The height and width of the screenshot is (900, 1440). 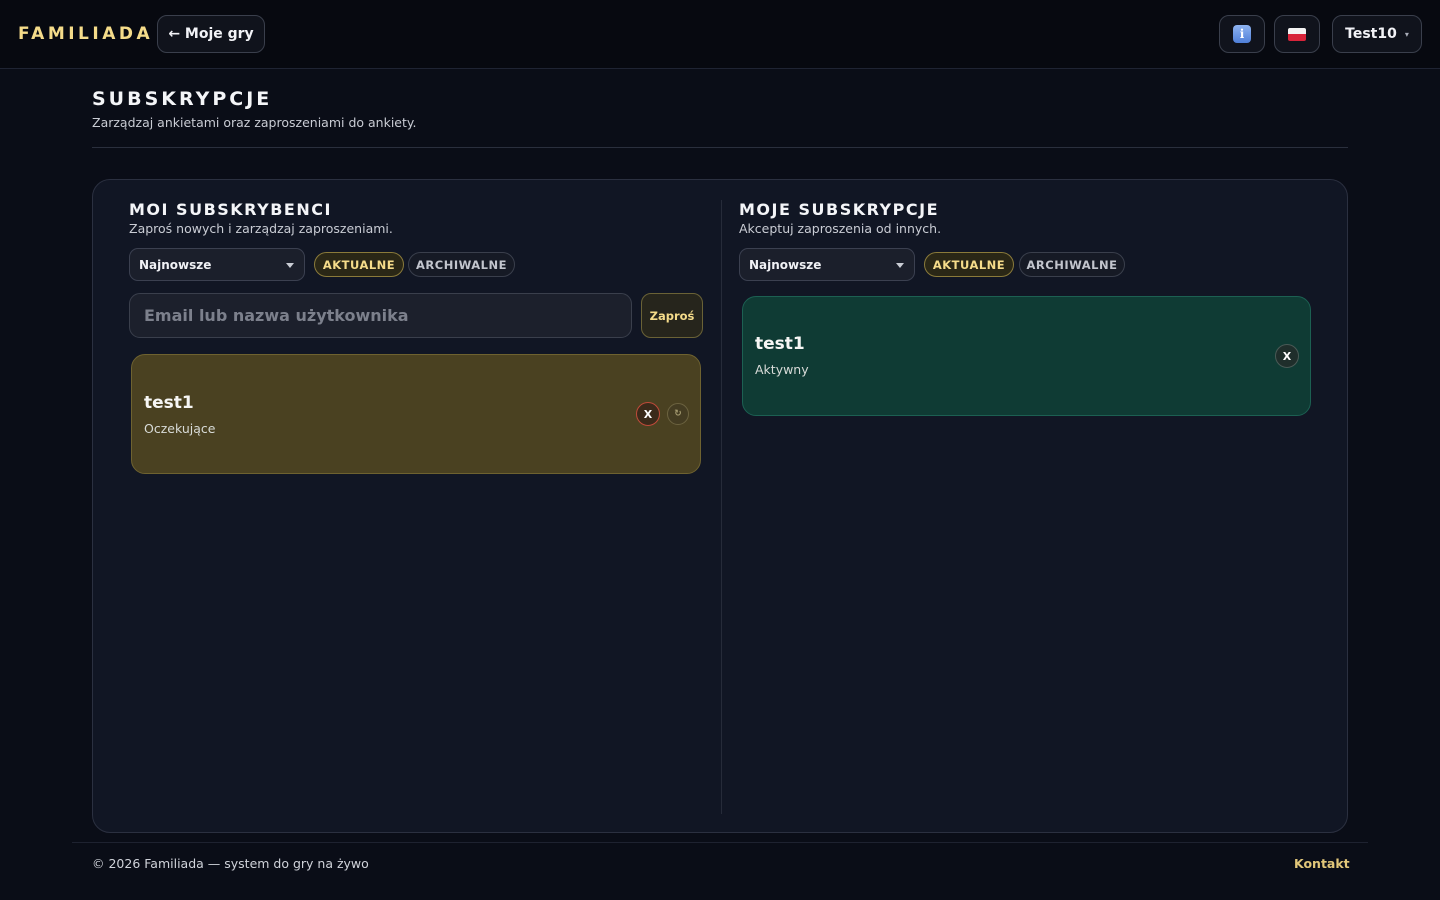 I want to click on user-menu-button: Test10 ▾, so click(x=1377, y=34).